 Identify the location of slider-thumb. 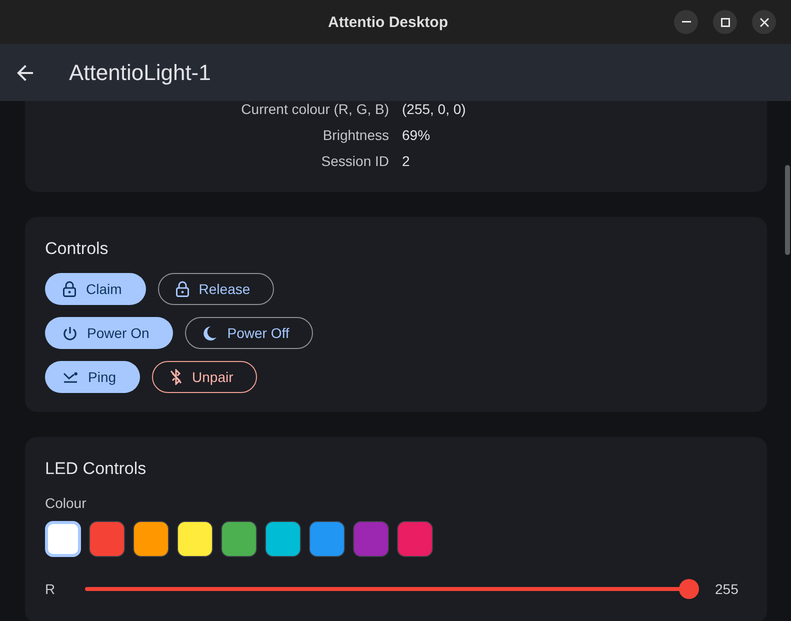
(689, 589).